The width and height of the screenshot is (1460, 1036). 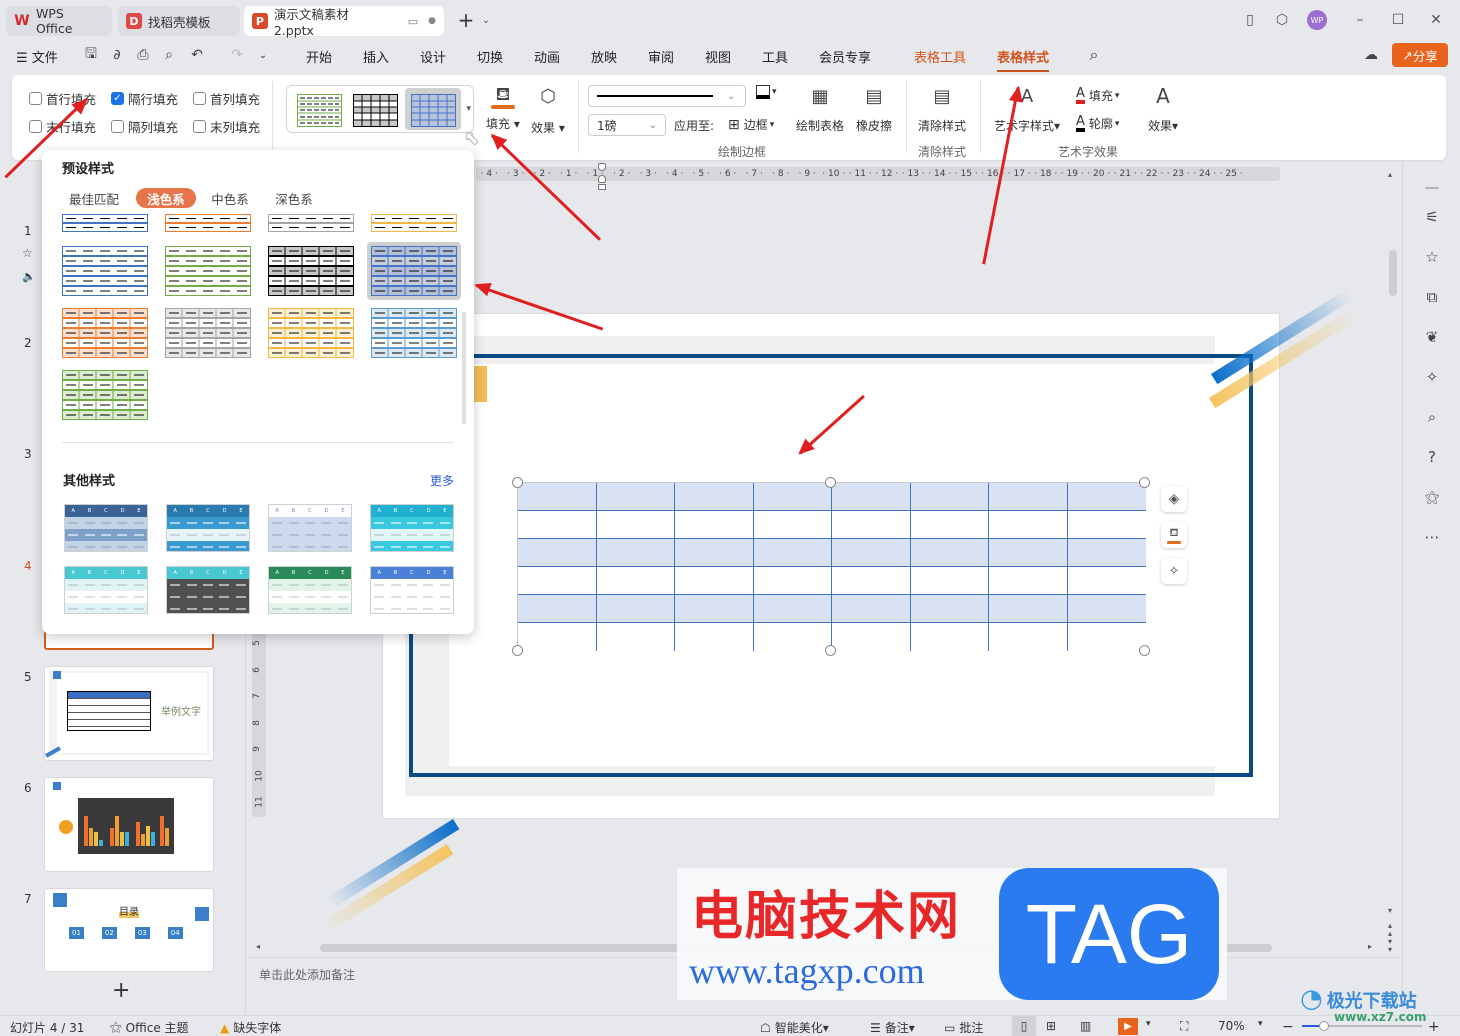 I want to click on theme-shirt-icon: ⚝, so click(x=1432, y=497).